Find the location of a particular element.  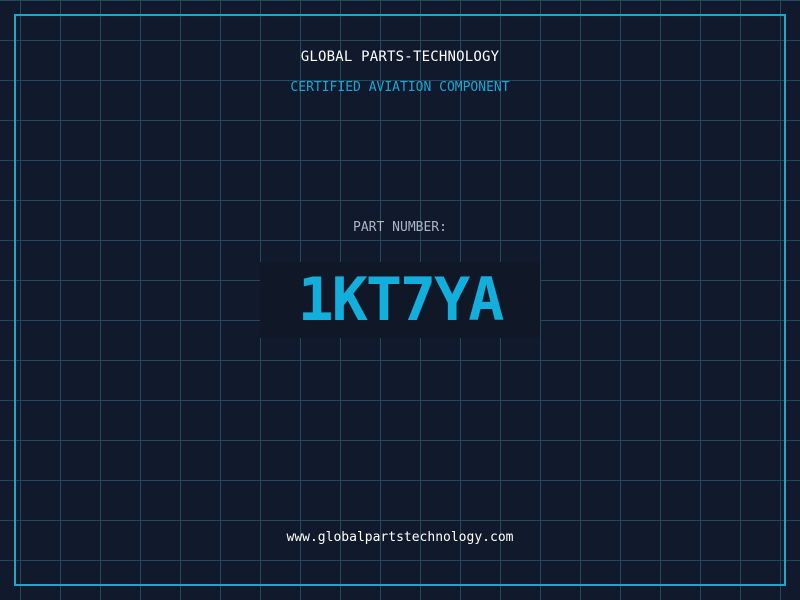

part-number-box: 1KT7YA is located at coordinates (400, 300).